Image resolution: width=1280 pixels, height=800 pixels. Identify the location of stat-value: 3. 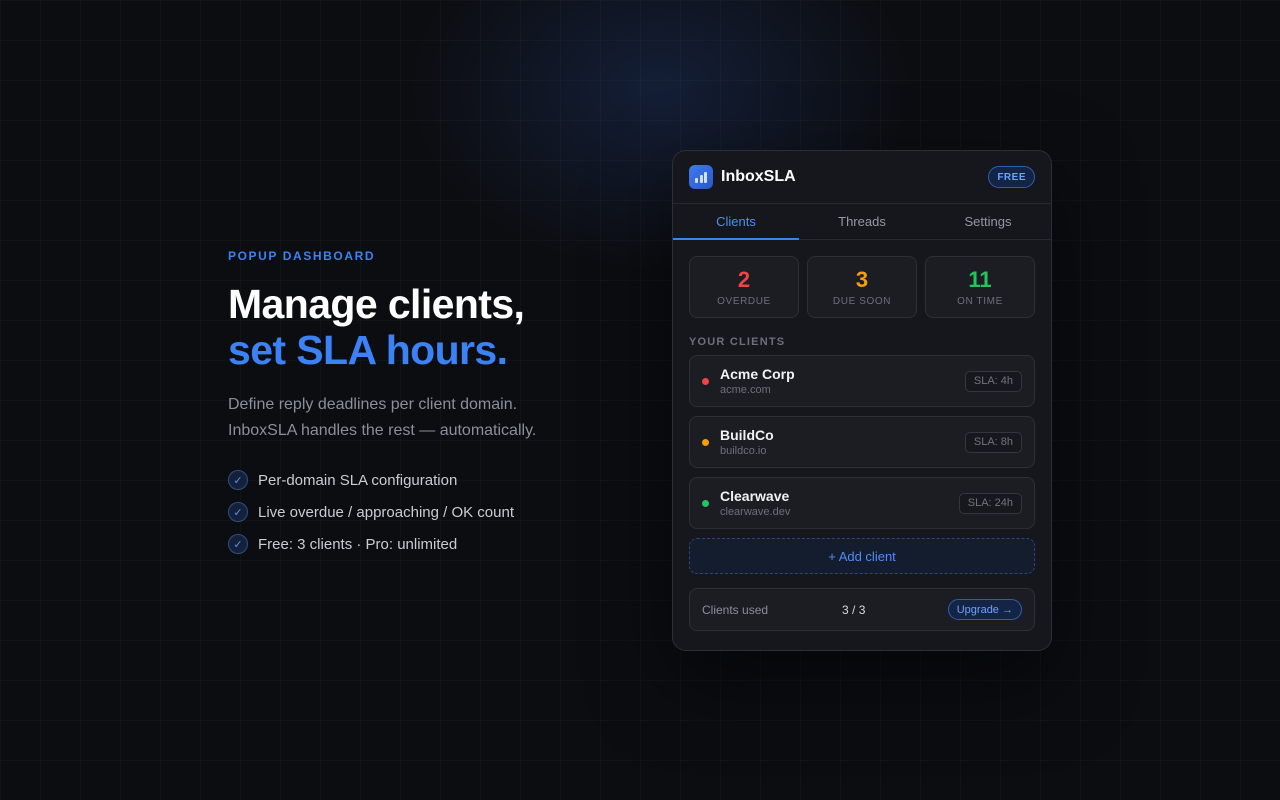
(862, 279).